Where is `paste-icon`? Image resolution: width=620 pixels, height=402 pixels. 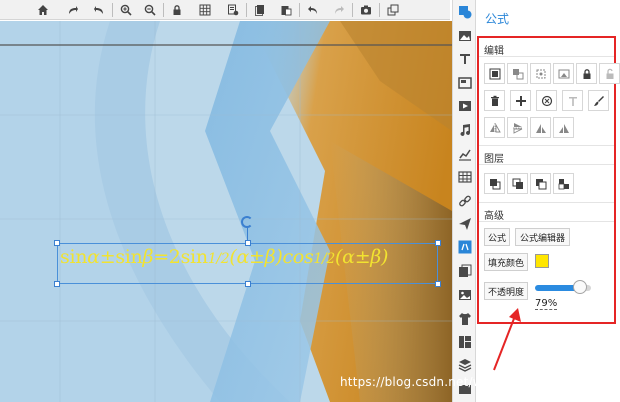
paste-icon is located at coordinates (286, 10).